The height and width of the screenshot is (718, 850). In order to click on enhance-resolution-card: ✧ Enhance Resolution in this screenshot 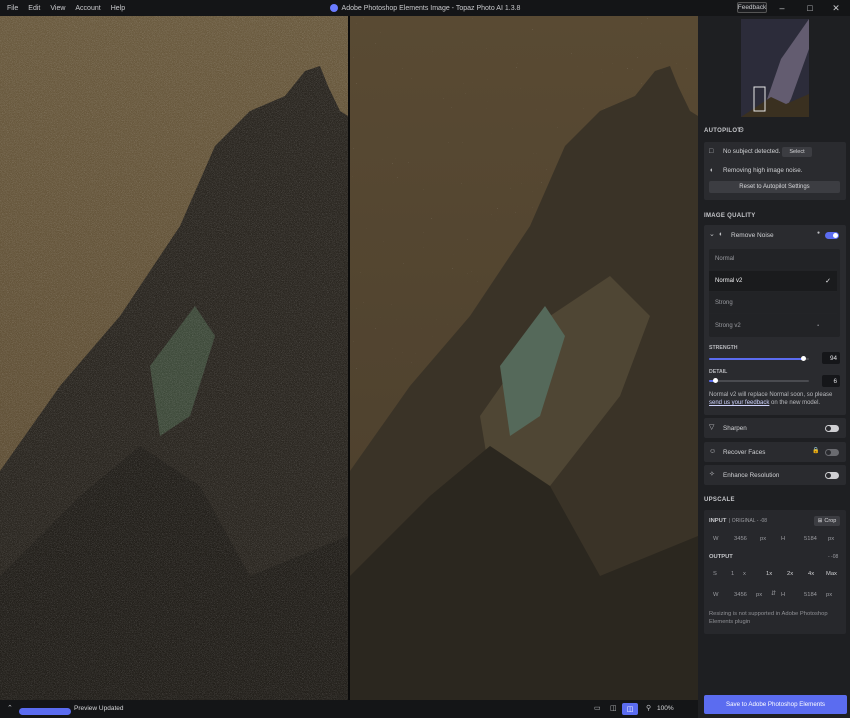, I will do `click(775, 475)`.